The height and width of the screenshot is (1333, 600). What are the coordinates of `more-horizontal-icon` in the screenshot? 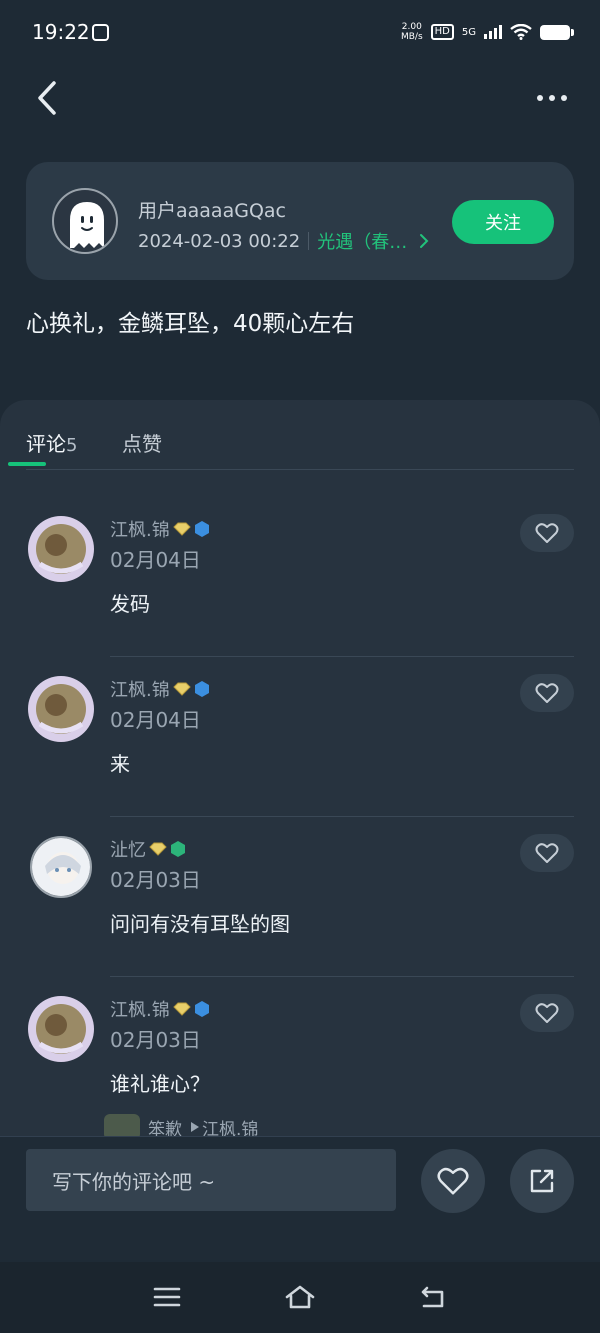 It's located at (540, 98).